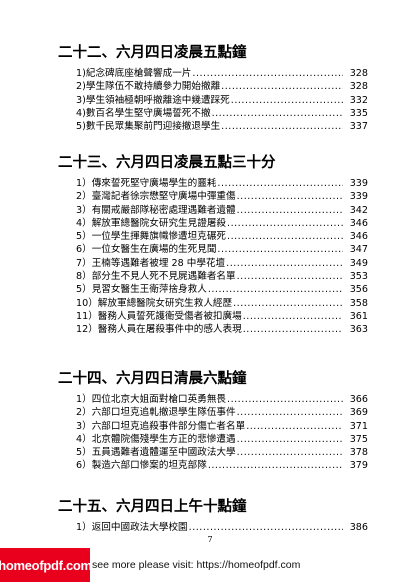 The image size is (420, 582). I want to click on toc-entry: 6）一位女醫生在廣場的生死見聞 347, so click(213, 249).